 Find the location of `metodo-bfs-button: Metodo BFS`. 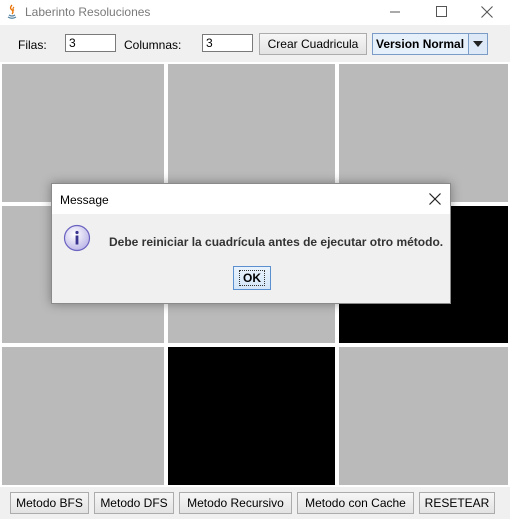

metodo-bfs-button: Metodo BFS is located at coordinates (49, 503).